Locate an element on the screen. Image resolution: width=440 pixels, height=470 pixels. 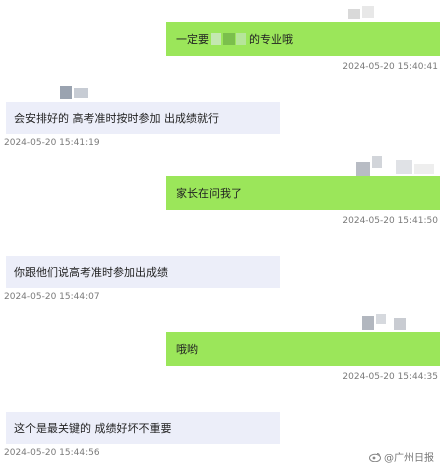
message-bubble-received: 会安排好的 高考准时按时参加 出成绩就行 is located at coordinates (143, 118).